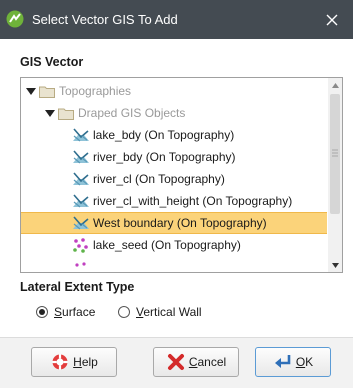 Image resolution: width=353 pixels, height=388 pixels. I want to click on chevron-down-icon, so click(335, 265).